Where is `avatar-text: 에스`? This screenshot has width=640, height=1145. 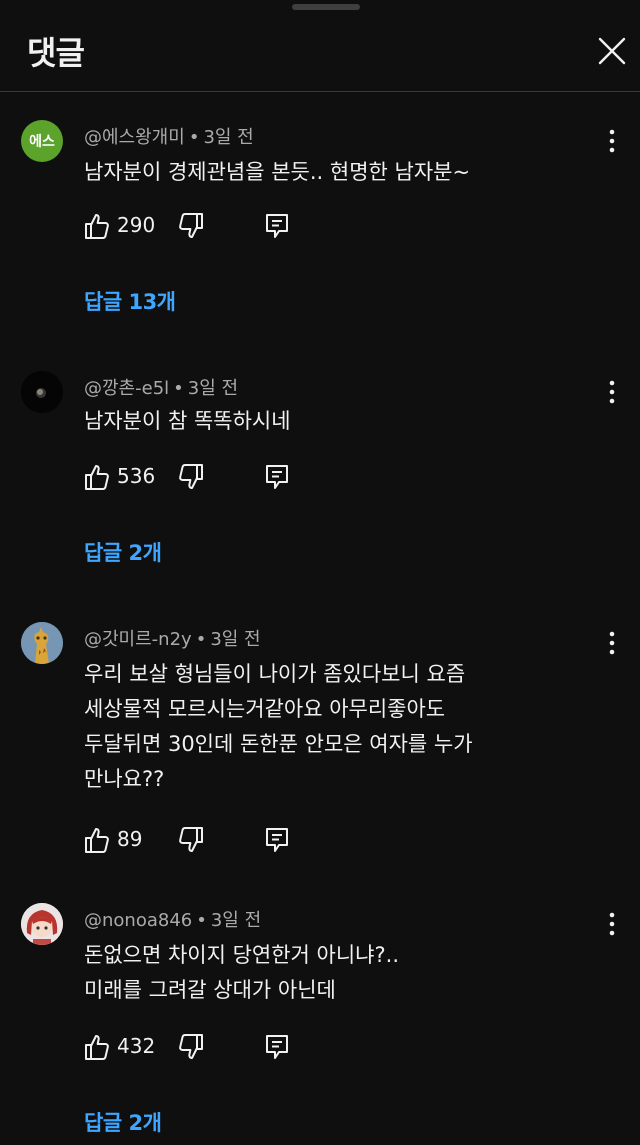
avatar-text: 에스 is located at coordinates (42, 142).